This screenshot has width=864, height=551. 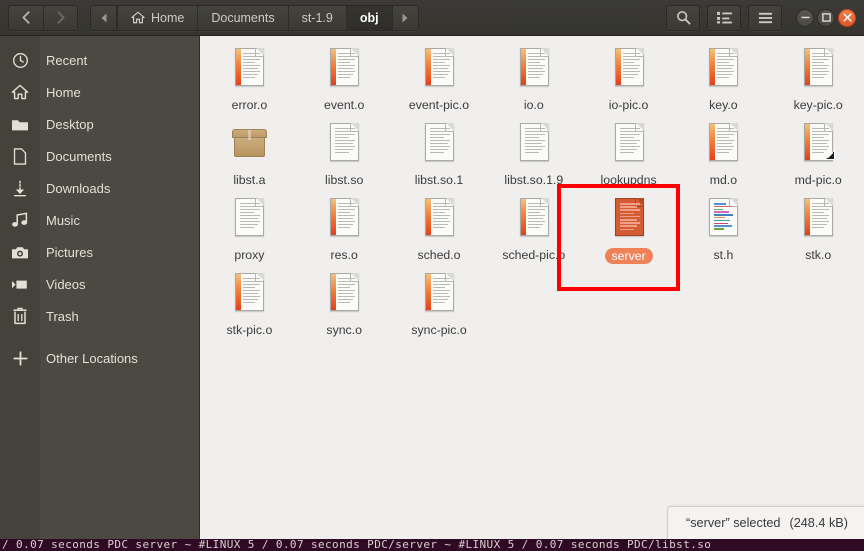 I want to click on status-size-text: (248.4 kB), so click(x=818, y=523).